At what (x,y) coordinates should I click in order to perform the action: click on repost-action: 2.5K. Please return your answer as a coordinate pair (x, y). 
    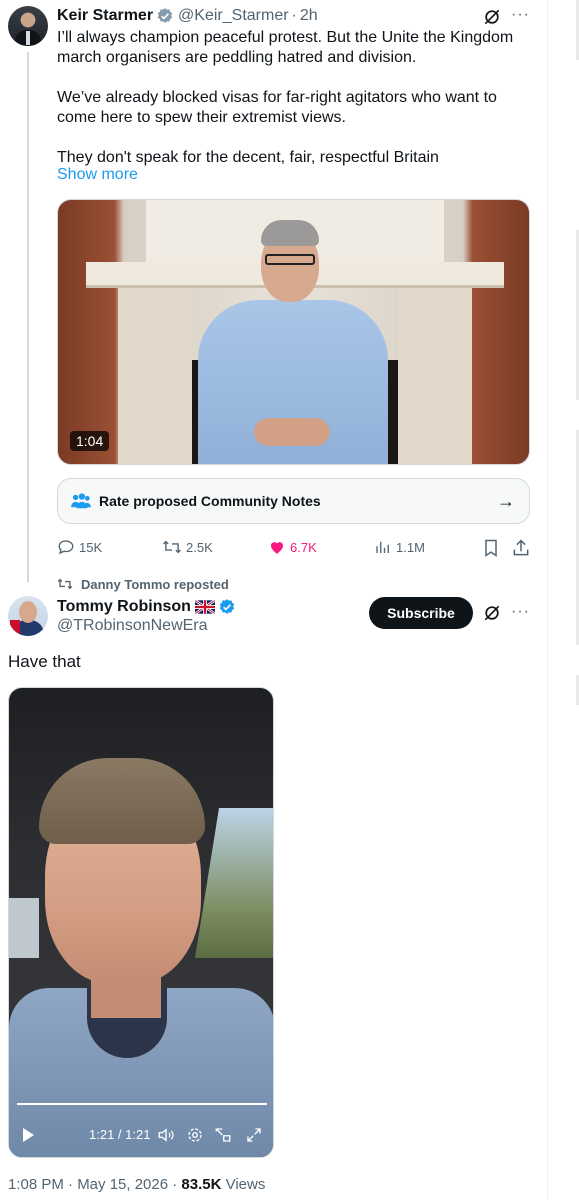
    Looking at the image, I should click on (187, 547).